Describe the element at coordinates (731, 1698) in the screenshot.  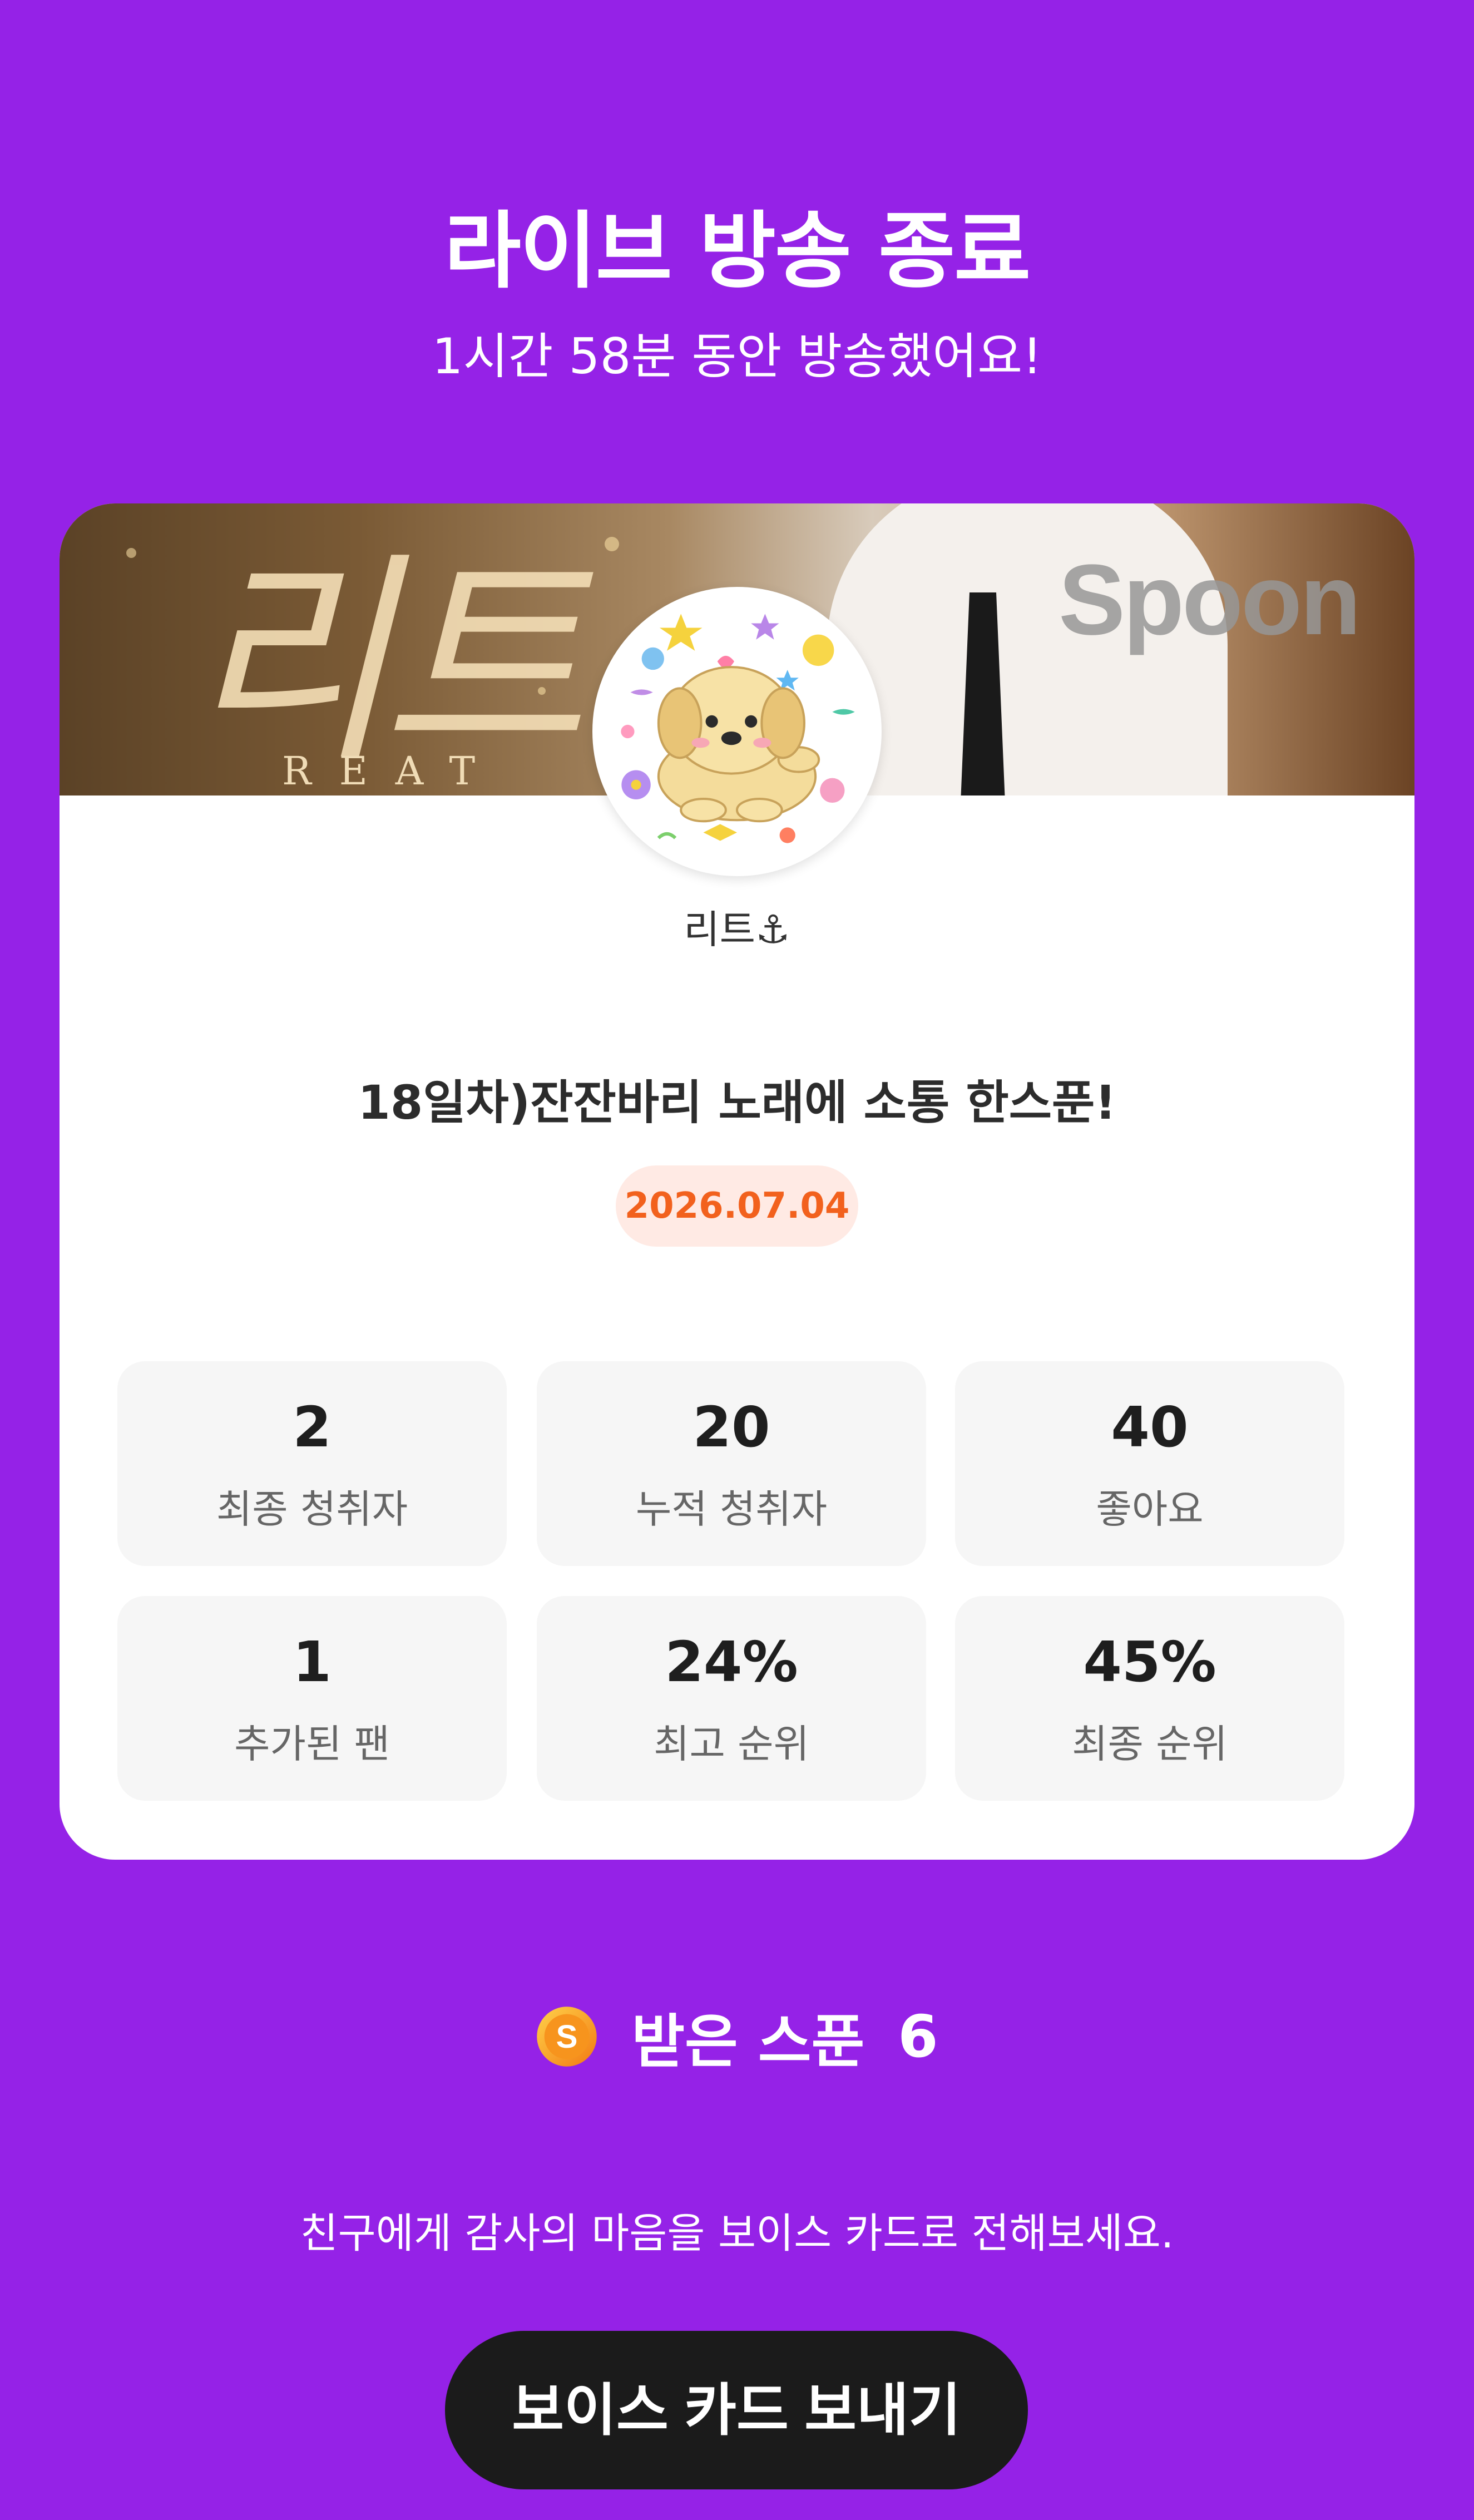
I see `stat-best-rank: 24% 최고 순위` at that location.